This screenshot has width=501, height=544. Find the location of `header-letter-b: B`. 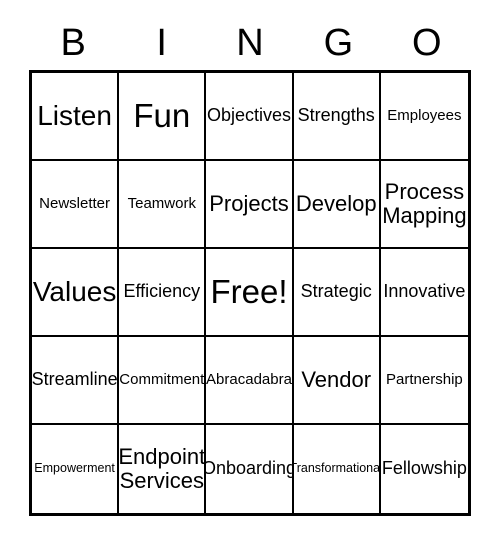

header-letter-b: B is located at coordinates (73, 43).